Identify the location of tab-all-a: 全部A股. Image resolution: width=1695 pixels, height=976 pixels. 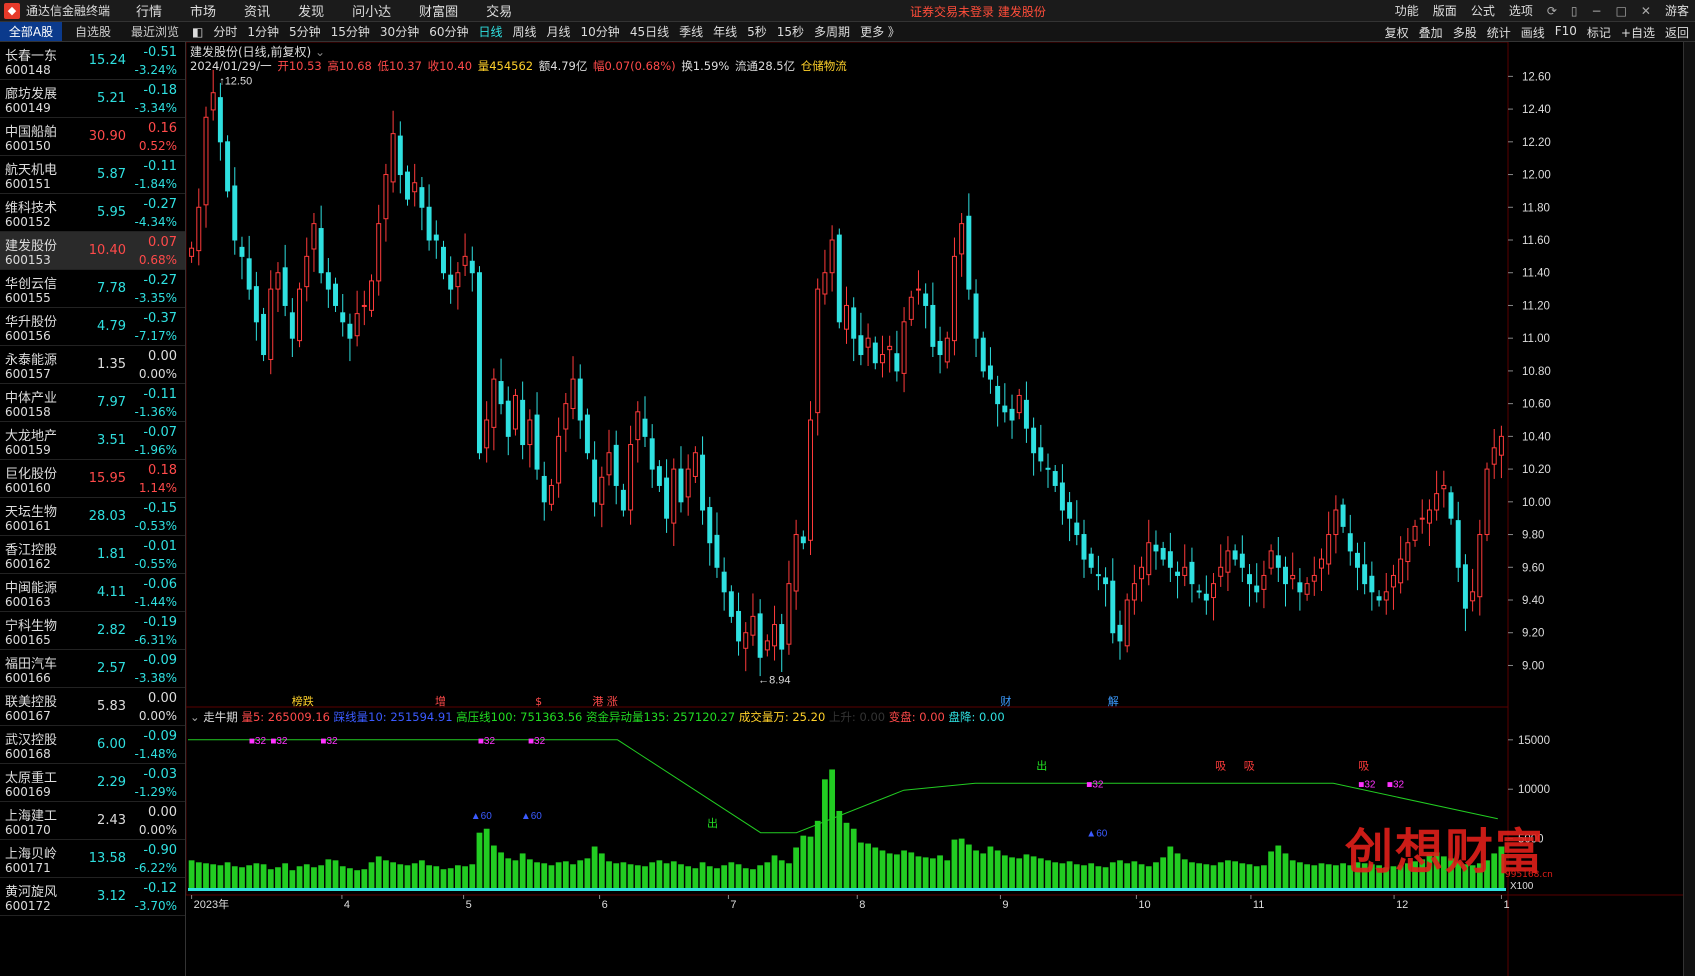
(31, 31).